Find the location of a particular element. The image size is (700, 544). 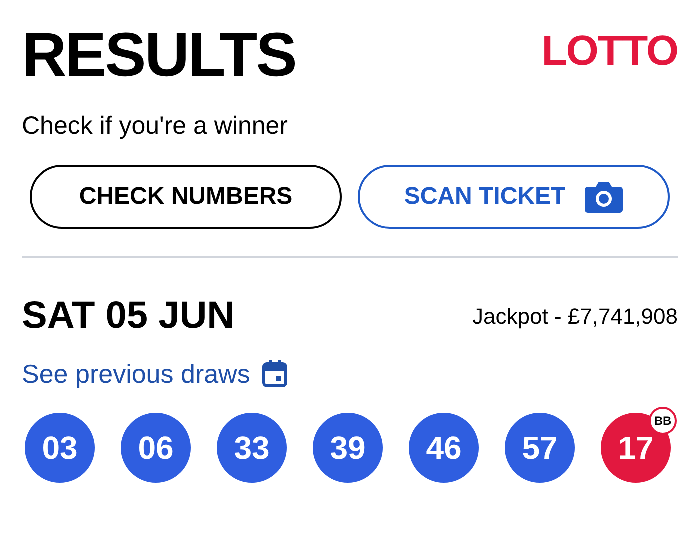

check-numbers-button: CHECK NUMBERS is located at coordinates (186, 197).